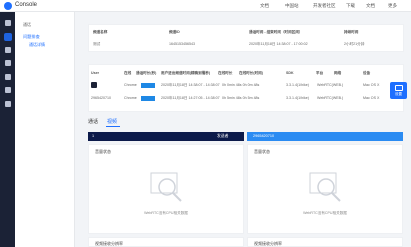 This screenshot has height=247, width=411. Describe the element at coordinates (8, 90) in the screenshot. I see `user-icon` at that location.